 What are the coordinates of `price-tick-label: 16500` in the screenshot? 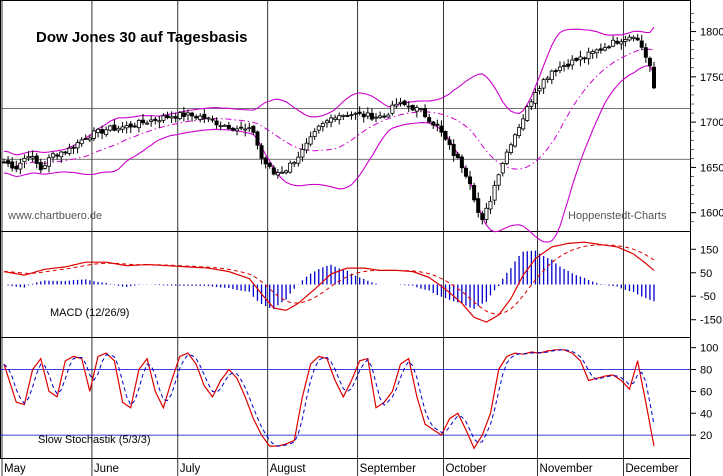 It's located at (711, 168).